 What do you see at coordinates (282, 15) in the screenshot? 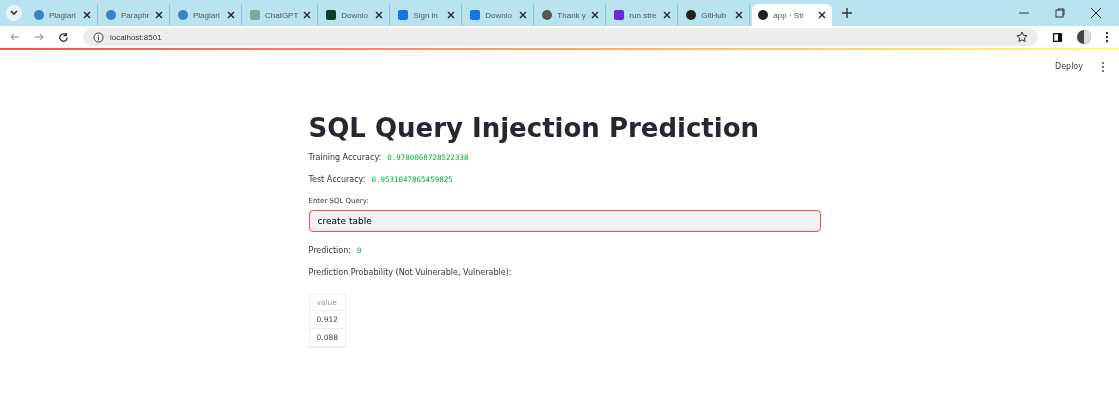
I see `tab-title: ChatGPT` at bounding box center [282, 15].